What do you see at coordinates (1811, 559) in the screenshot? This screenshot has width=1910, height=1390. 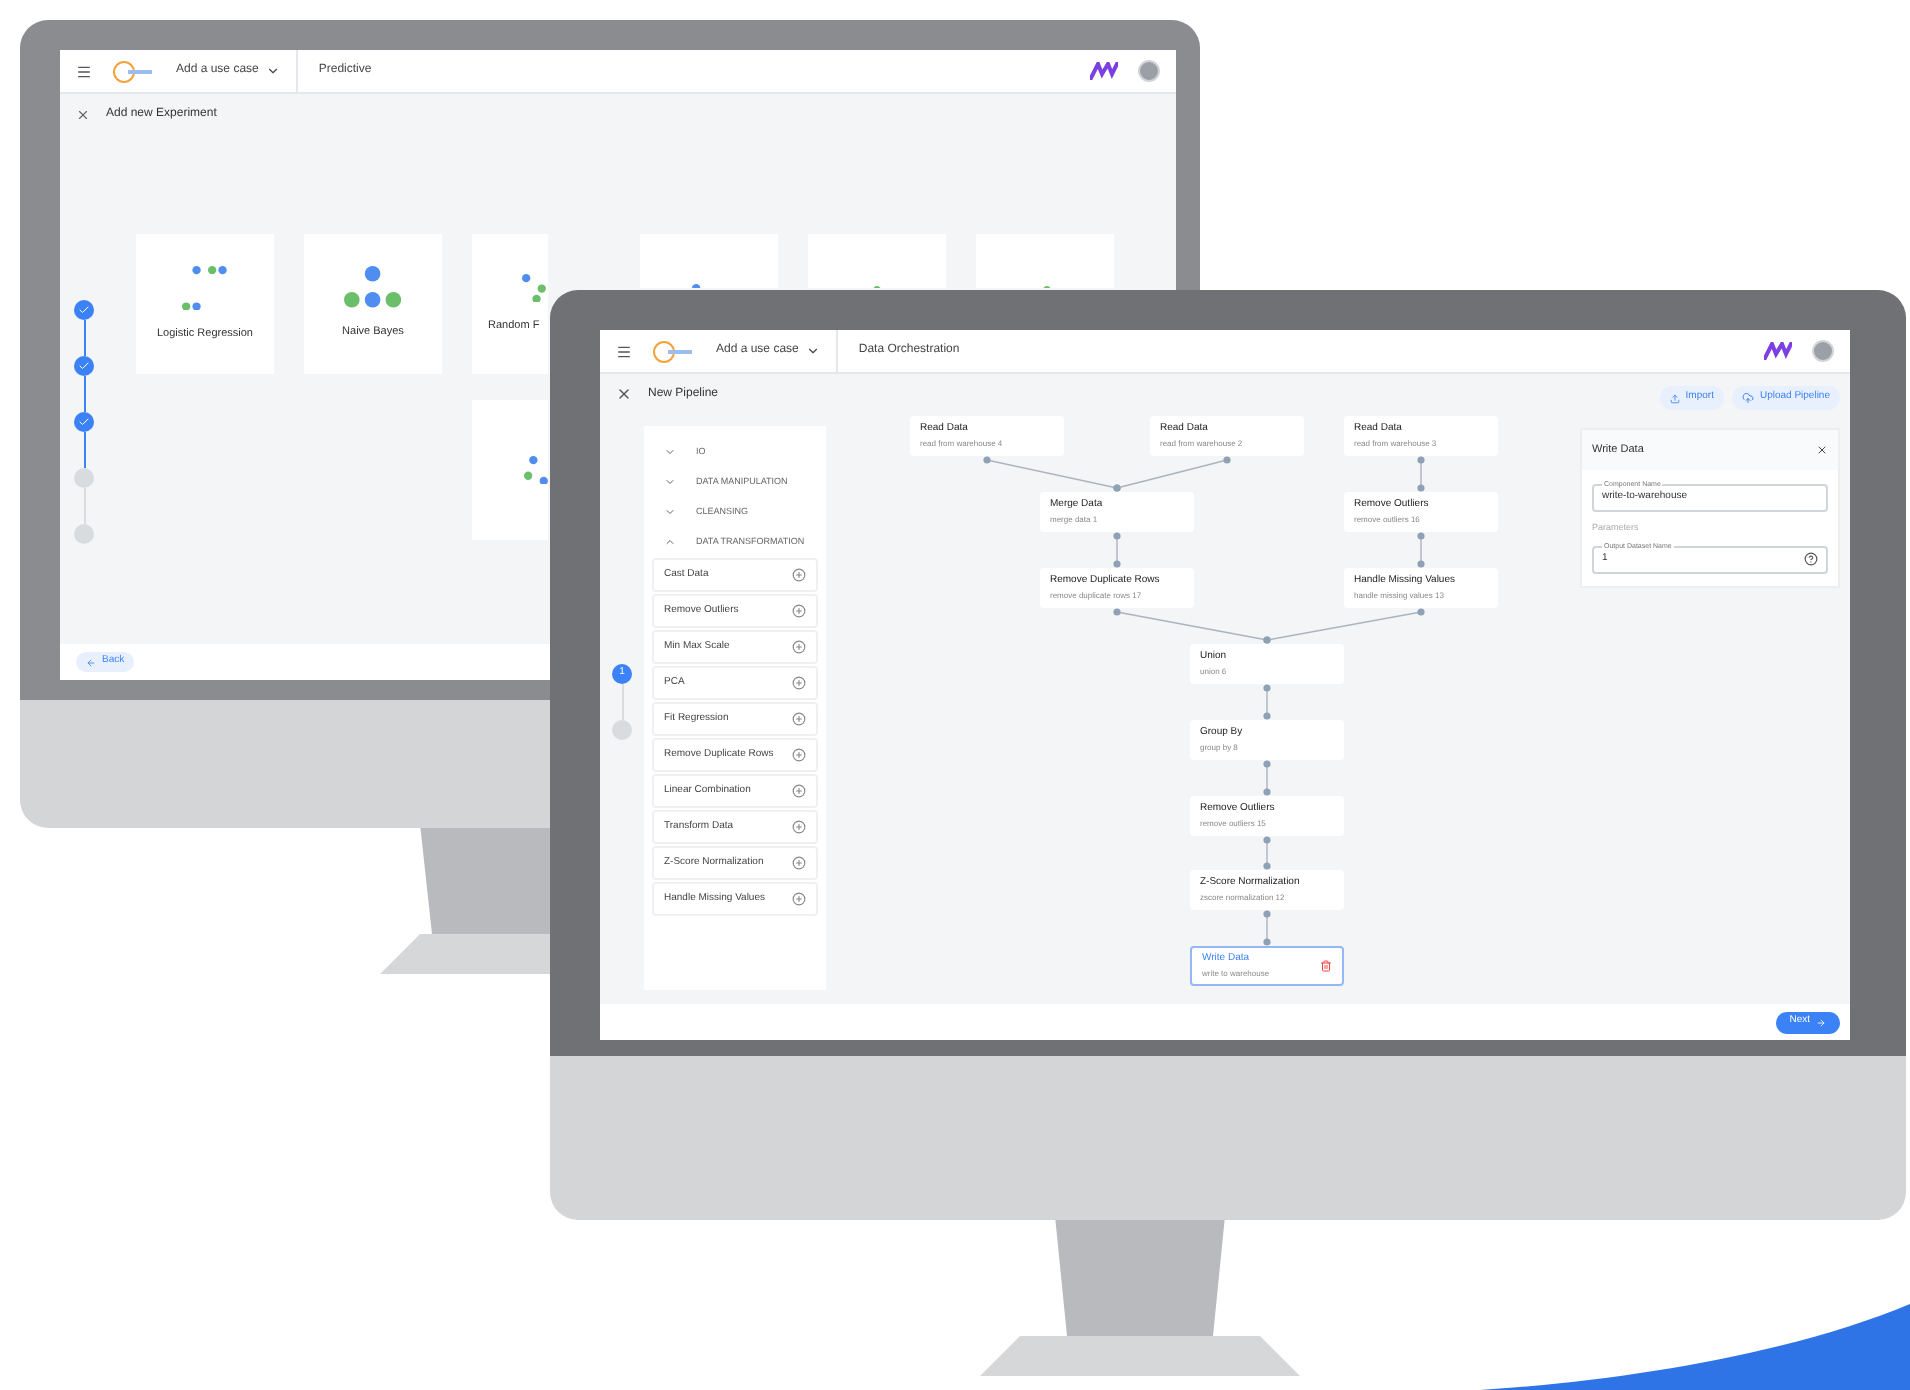 I see `help-icon` at bounding box center [1811, 559].